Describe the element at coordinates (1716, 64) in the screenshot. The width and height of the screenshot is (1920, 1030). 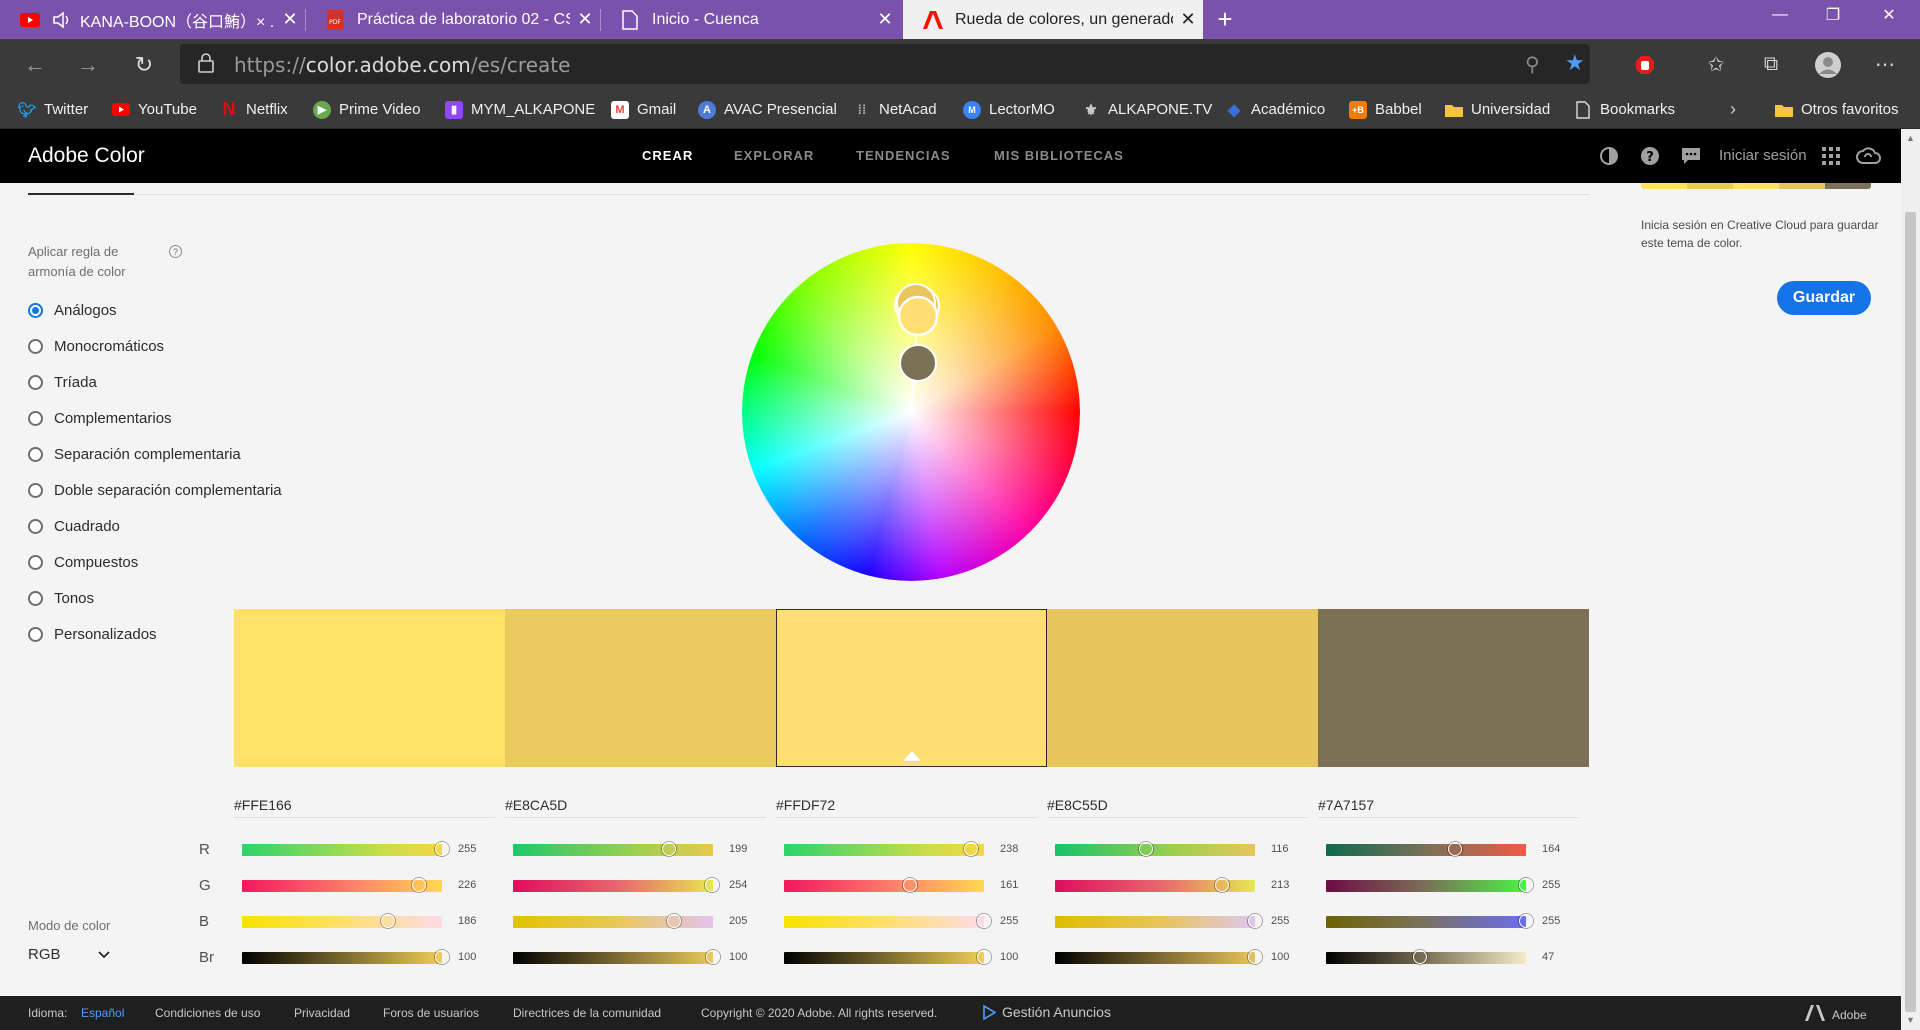
I see `favorites-icon: ✩` at that location.